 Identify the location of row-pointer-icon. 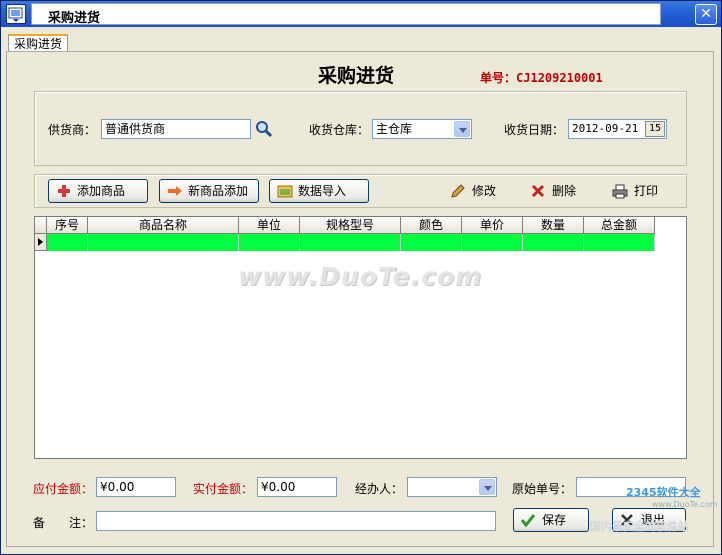
(41, 242).